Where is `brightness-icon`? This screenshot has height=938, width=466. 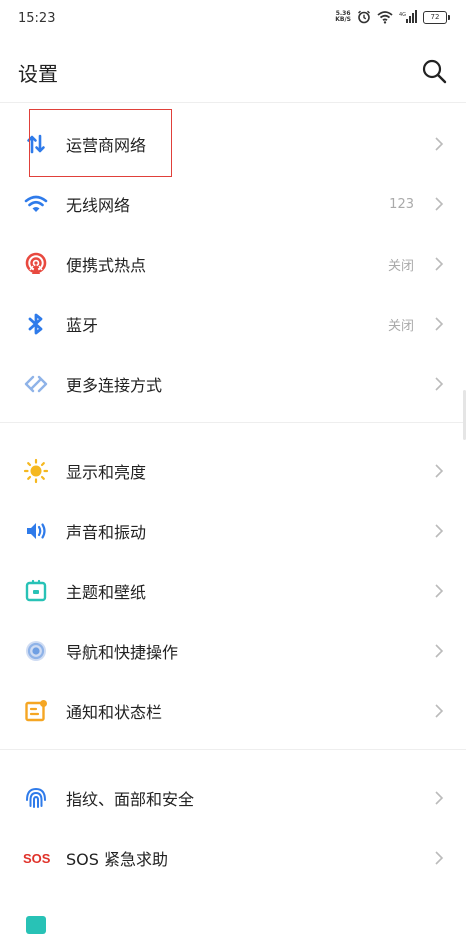 brightness-icon is located at coordinates (36, 471).